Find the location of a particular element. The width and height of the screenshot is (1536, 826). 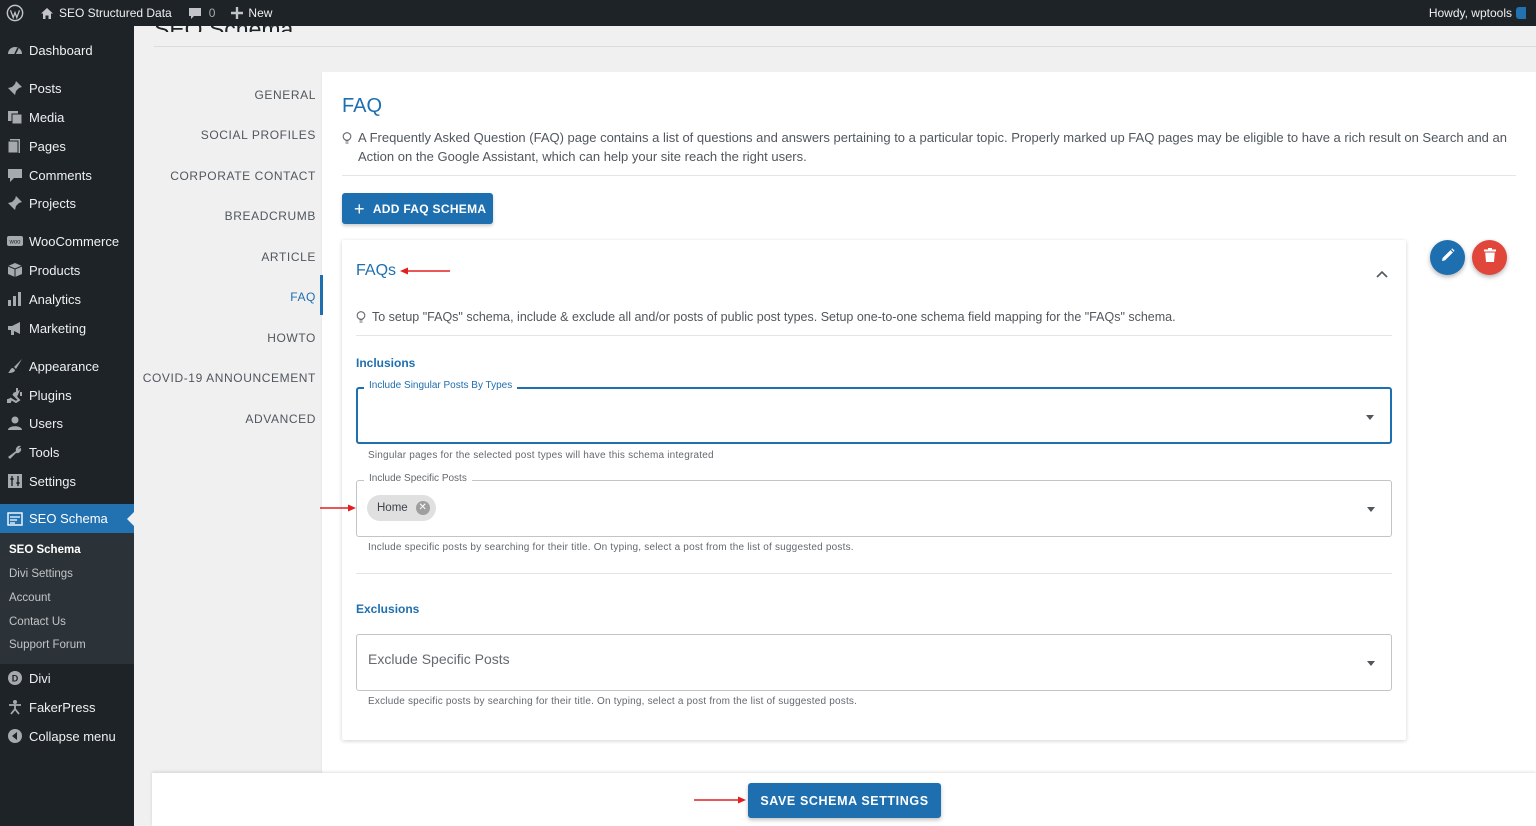

chip-label: Home is located at coordinates (392, 508).